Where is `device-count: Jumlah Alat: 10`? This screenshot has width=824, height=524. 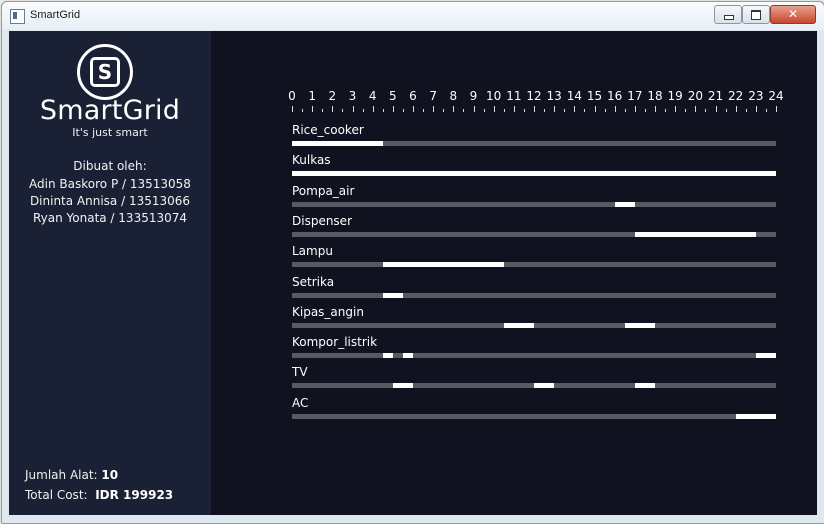
device-count: Jumlah Alat: 10 is located at coordinates (71, 475).